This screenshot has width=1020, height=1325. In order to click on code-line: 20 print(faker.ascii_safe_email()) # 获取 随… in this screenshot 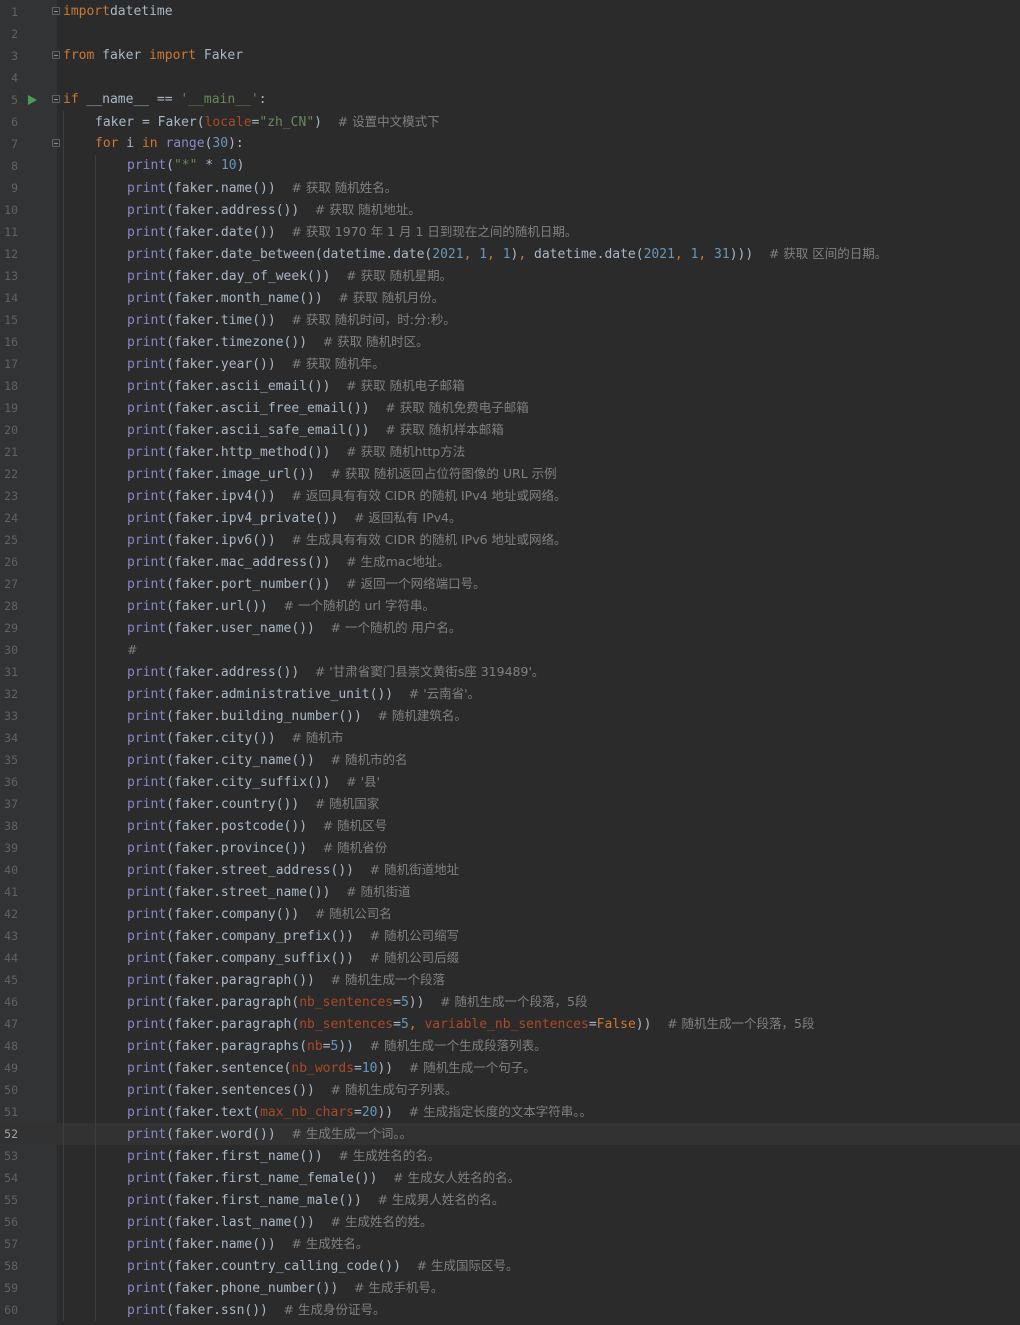, I will do `click(510, 430)`.